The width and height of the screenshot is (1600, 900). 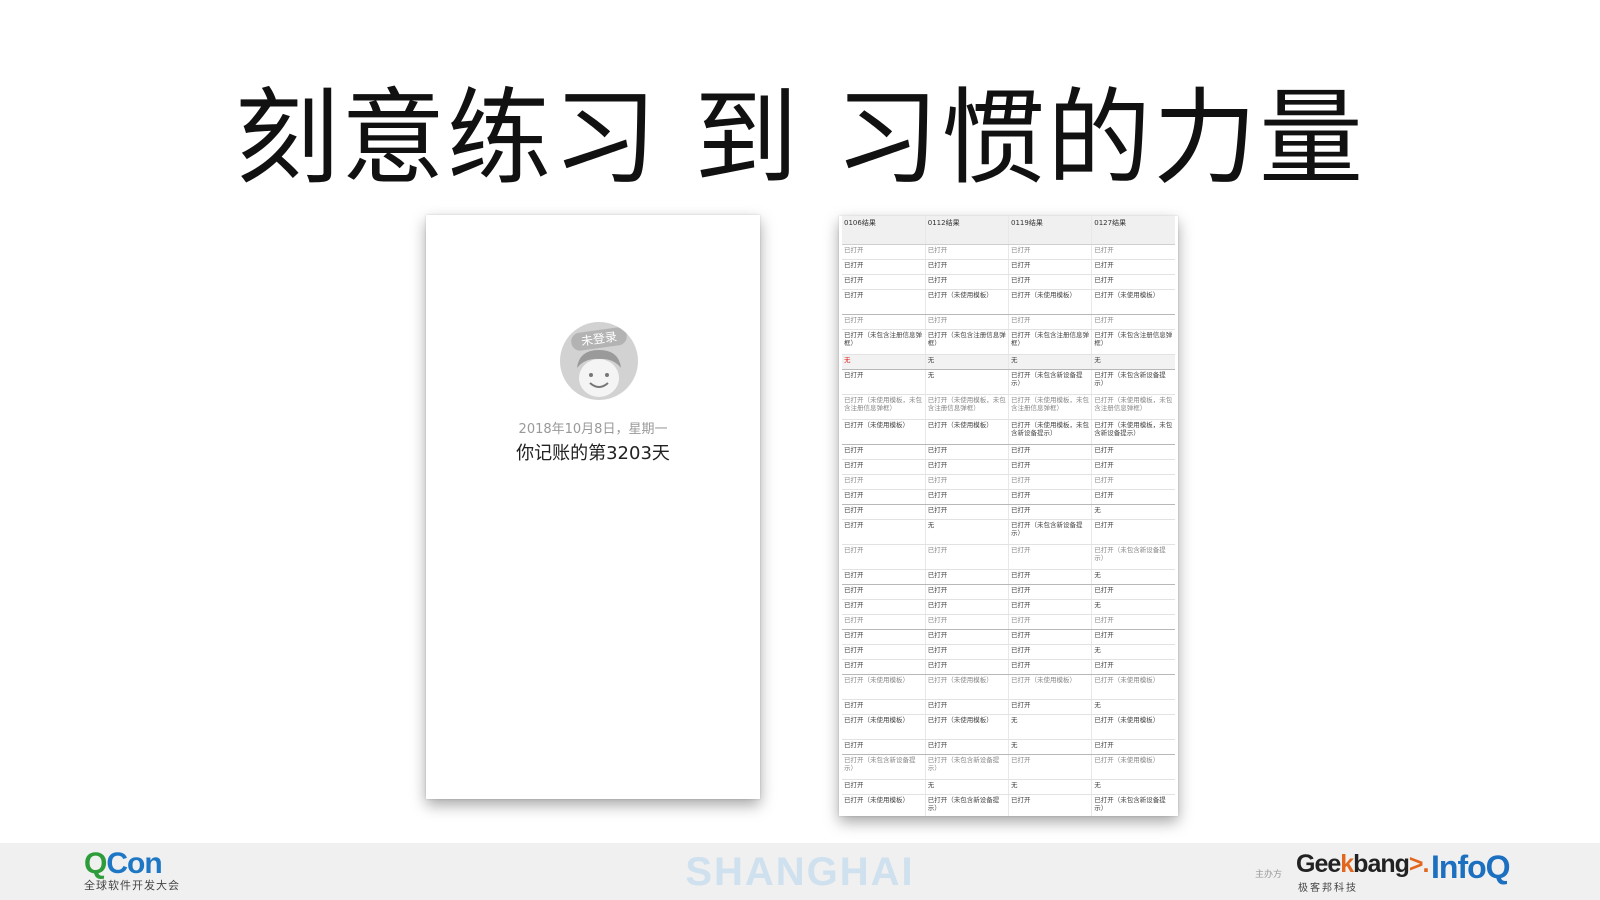 What do you see at coordinates (1133, 230) in the screenshot?
I see `column-header: 0127结果` at bounding box center [1133, 230].